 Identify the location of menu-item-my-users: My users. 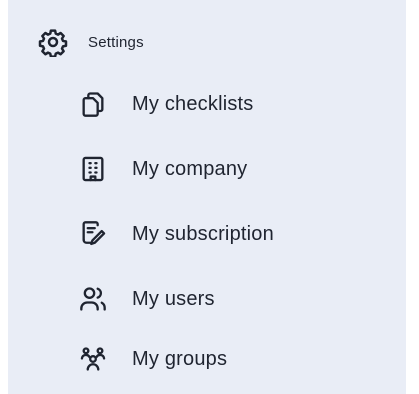
(145, 299).